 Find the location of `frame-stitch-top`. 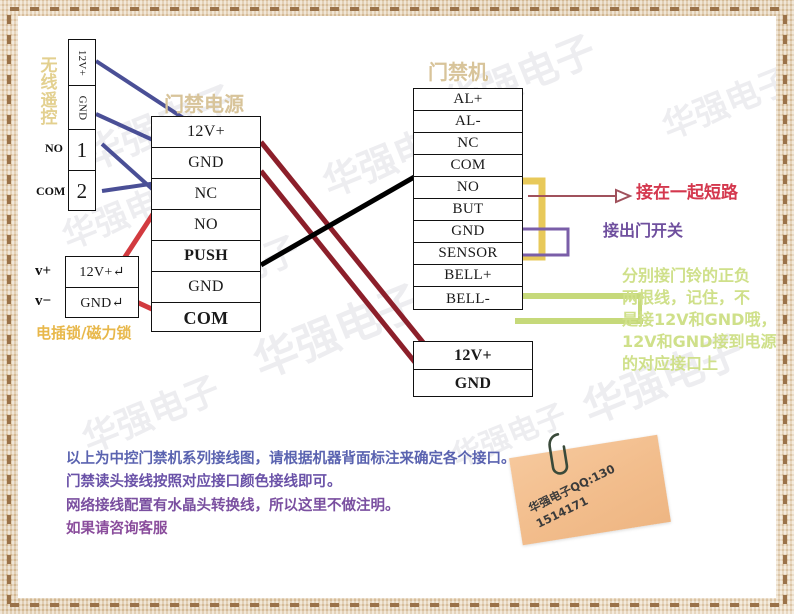

frame-stitch-top is located at coordinates (397, 9).